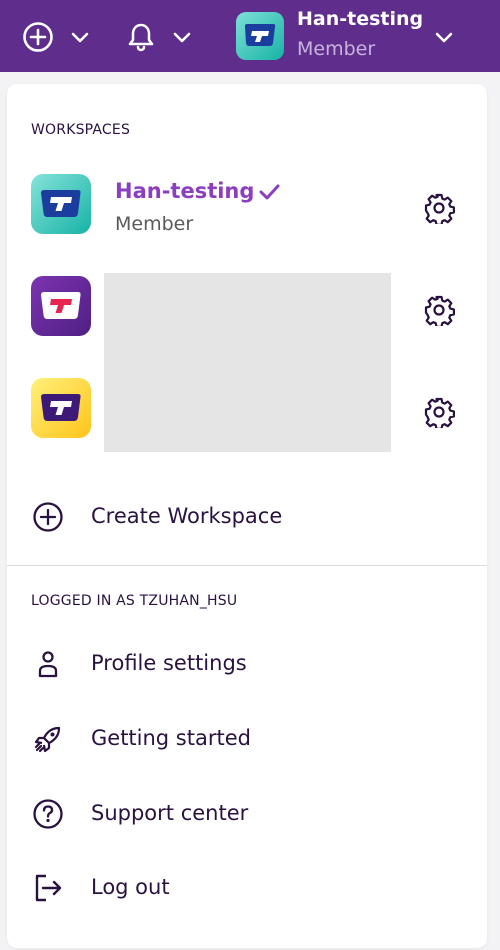 This screenshot has width=500, height=950. I want to click on support-center-item: Support center, so click(247, 814).